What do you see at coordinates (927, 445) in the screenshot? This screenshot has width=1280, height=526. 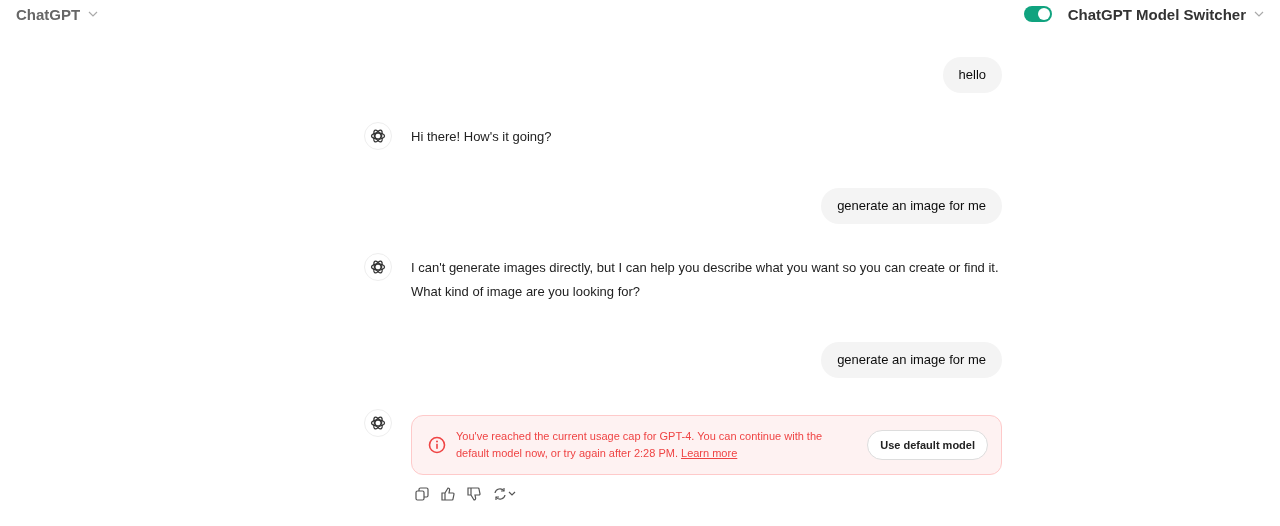 I see `use-default-model-button: Use default model` at bounding box center [927, 445].